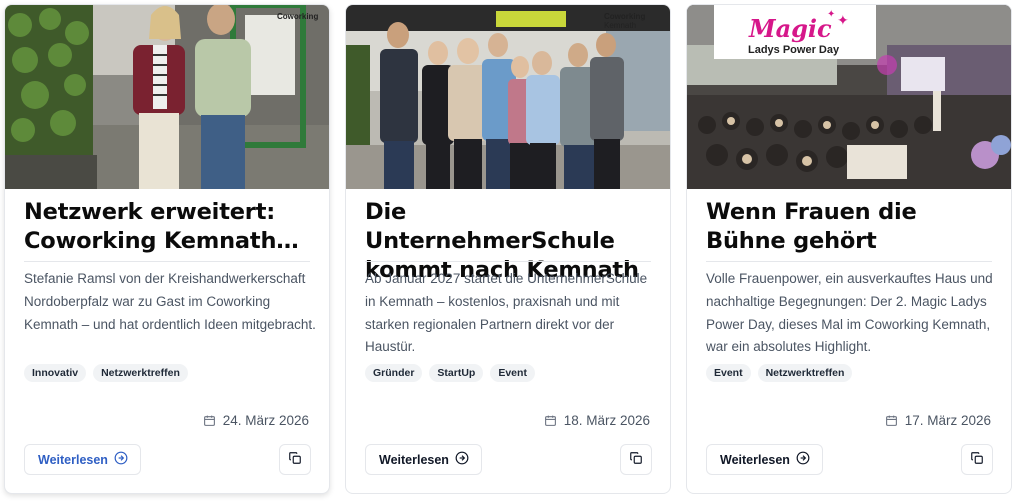 The width and height of the screenshot is (1024, 502). Describe the element at coordinates (456, 373) in the screenshot. I see `tag: StartUp` at that location.